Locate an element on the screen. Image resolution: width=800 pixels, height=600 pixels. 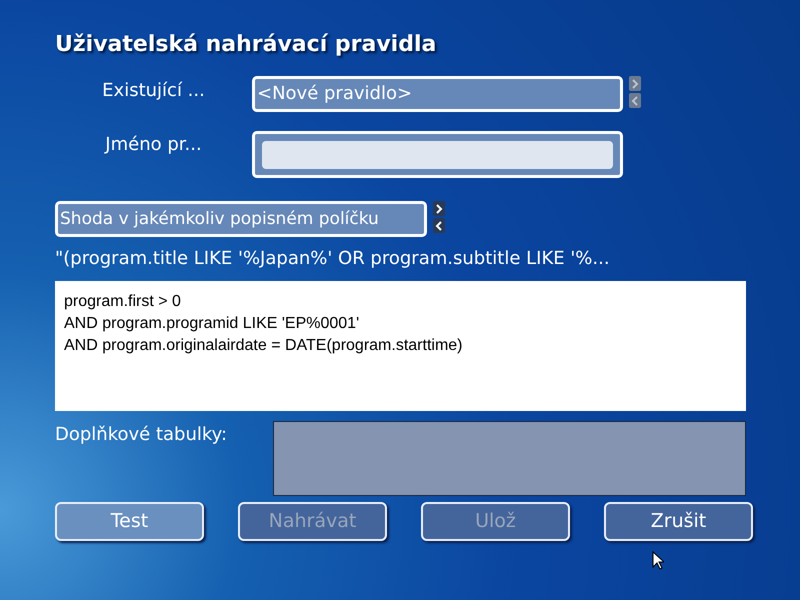
name-input-field is located at coordinates (437, 154).